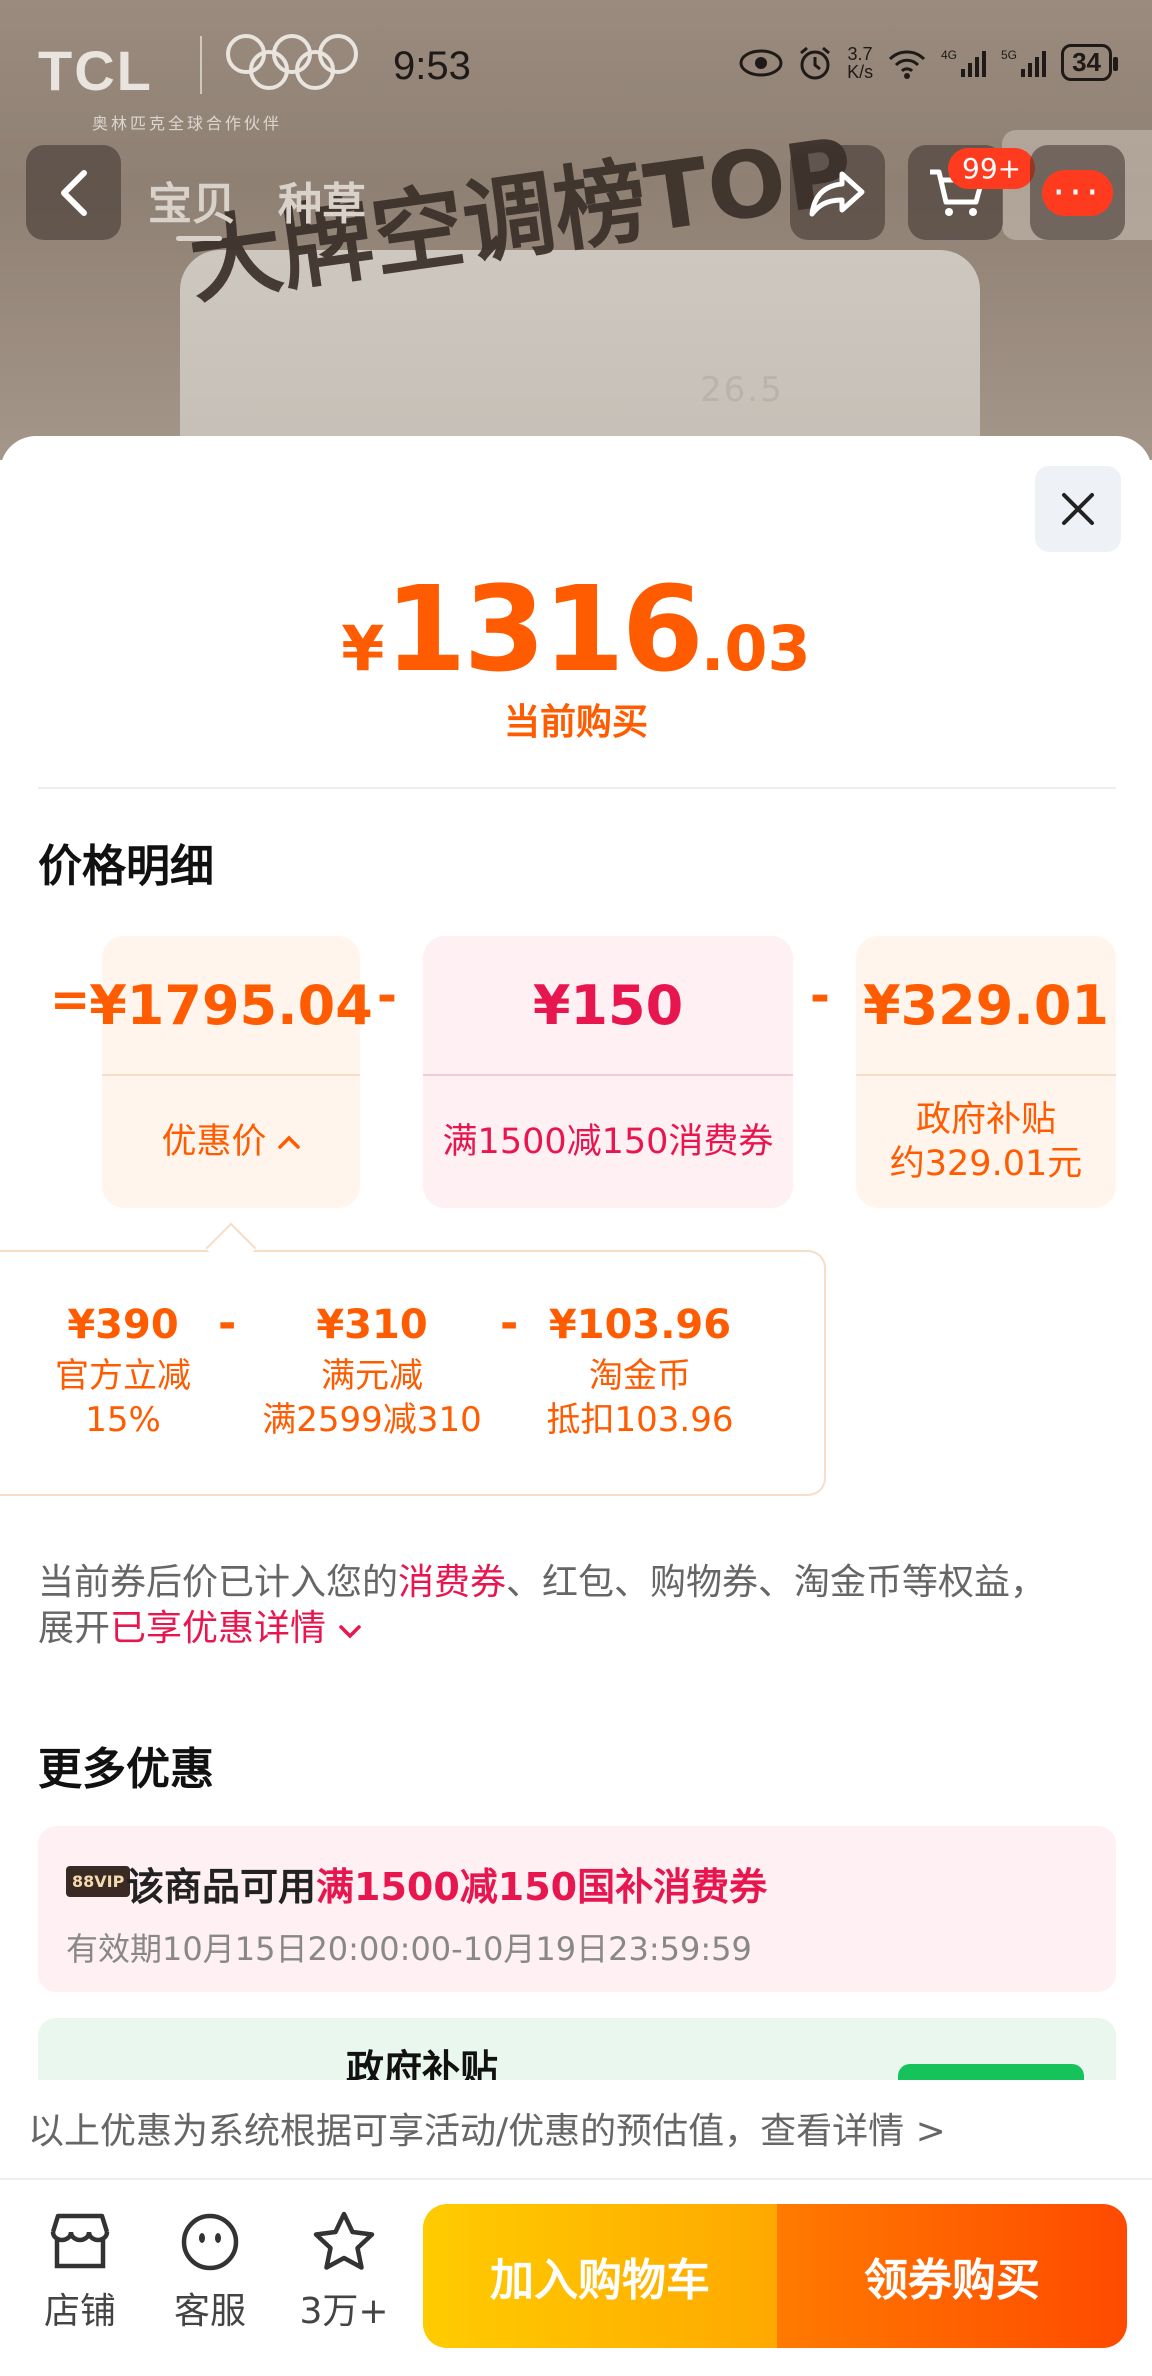  Describe the element at coordinates (1024, 62) in the screenshot. I see `signal-5g-icon: 5G` at that location.